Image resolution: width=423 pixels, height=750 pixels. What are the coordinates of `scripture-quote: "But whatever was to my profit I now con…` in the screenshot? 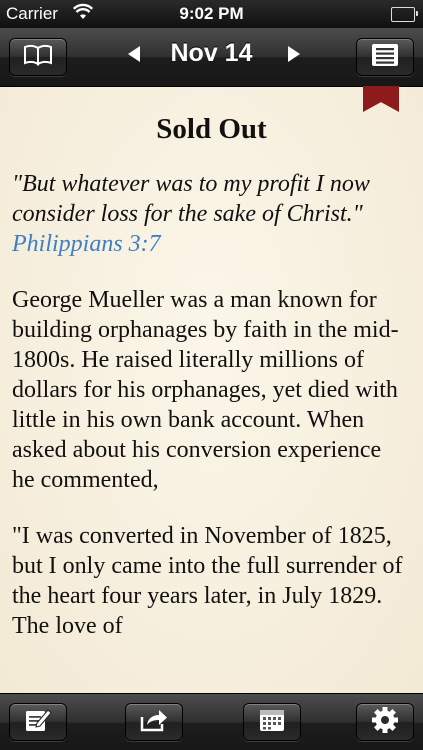 It's located at (207, 214).